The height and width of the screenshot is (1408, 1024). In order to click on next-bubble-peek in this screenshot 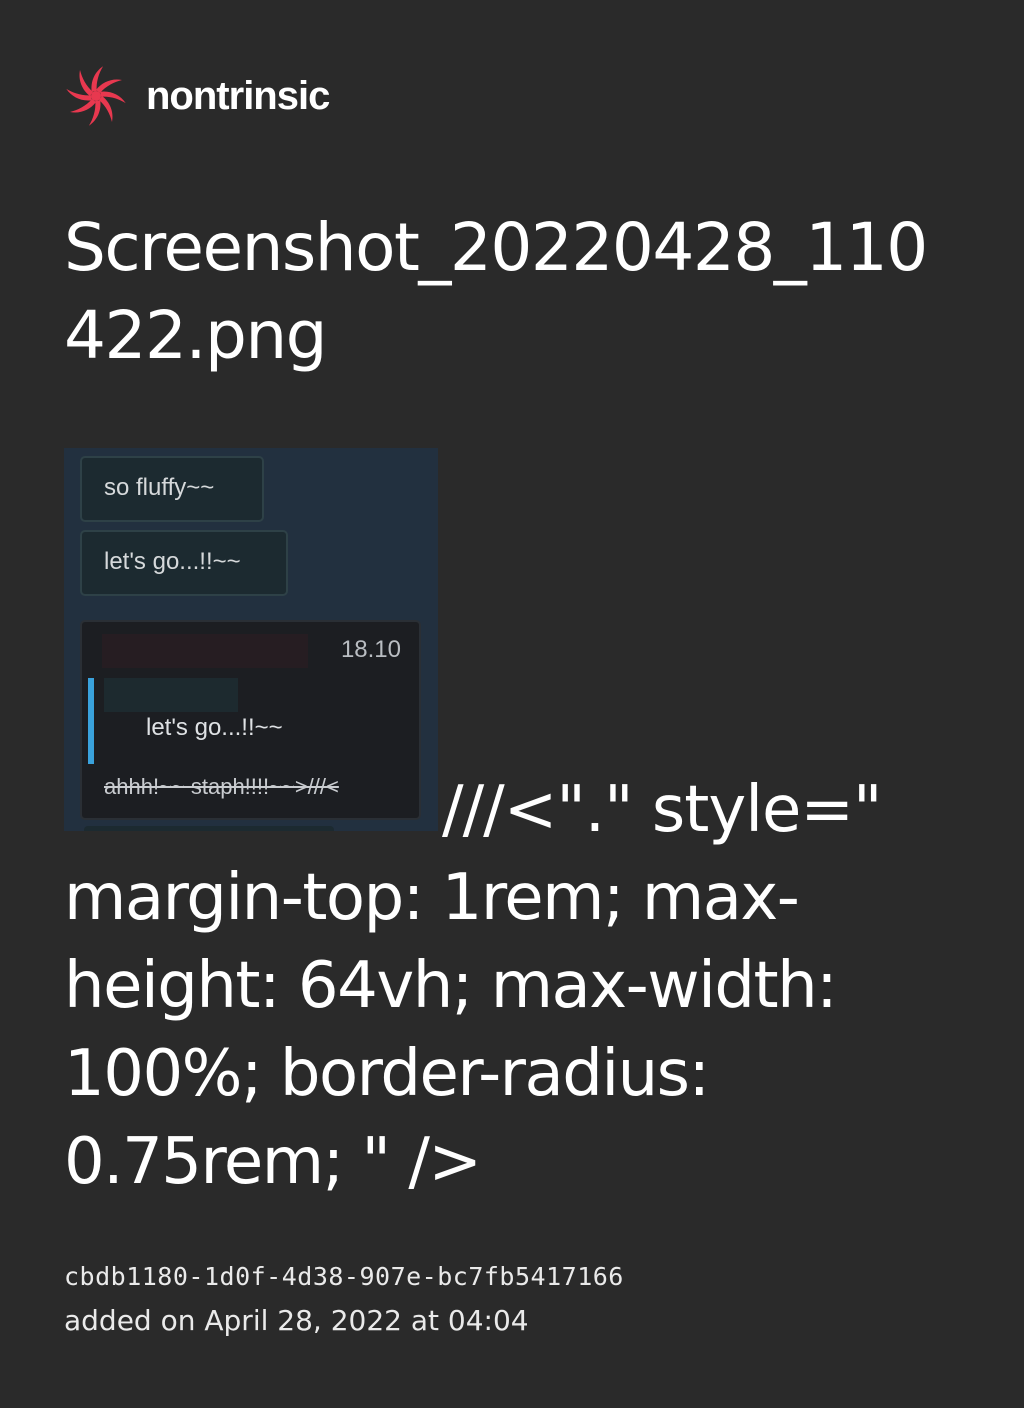, I will do `click(209, 828)`.